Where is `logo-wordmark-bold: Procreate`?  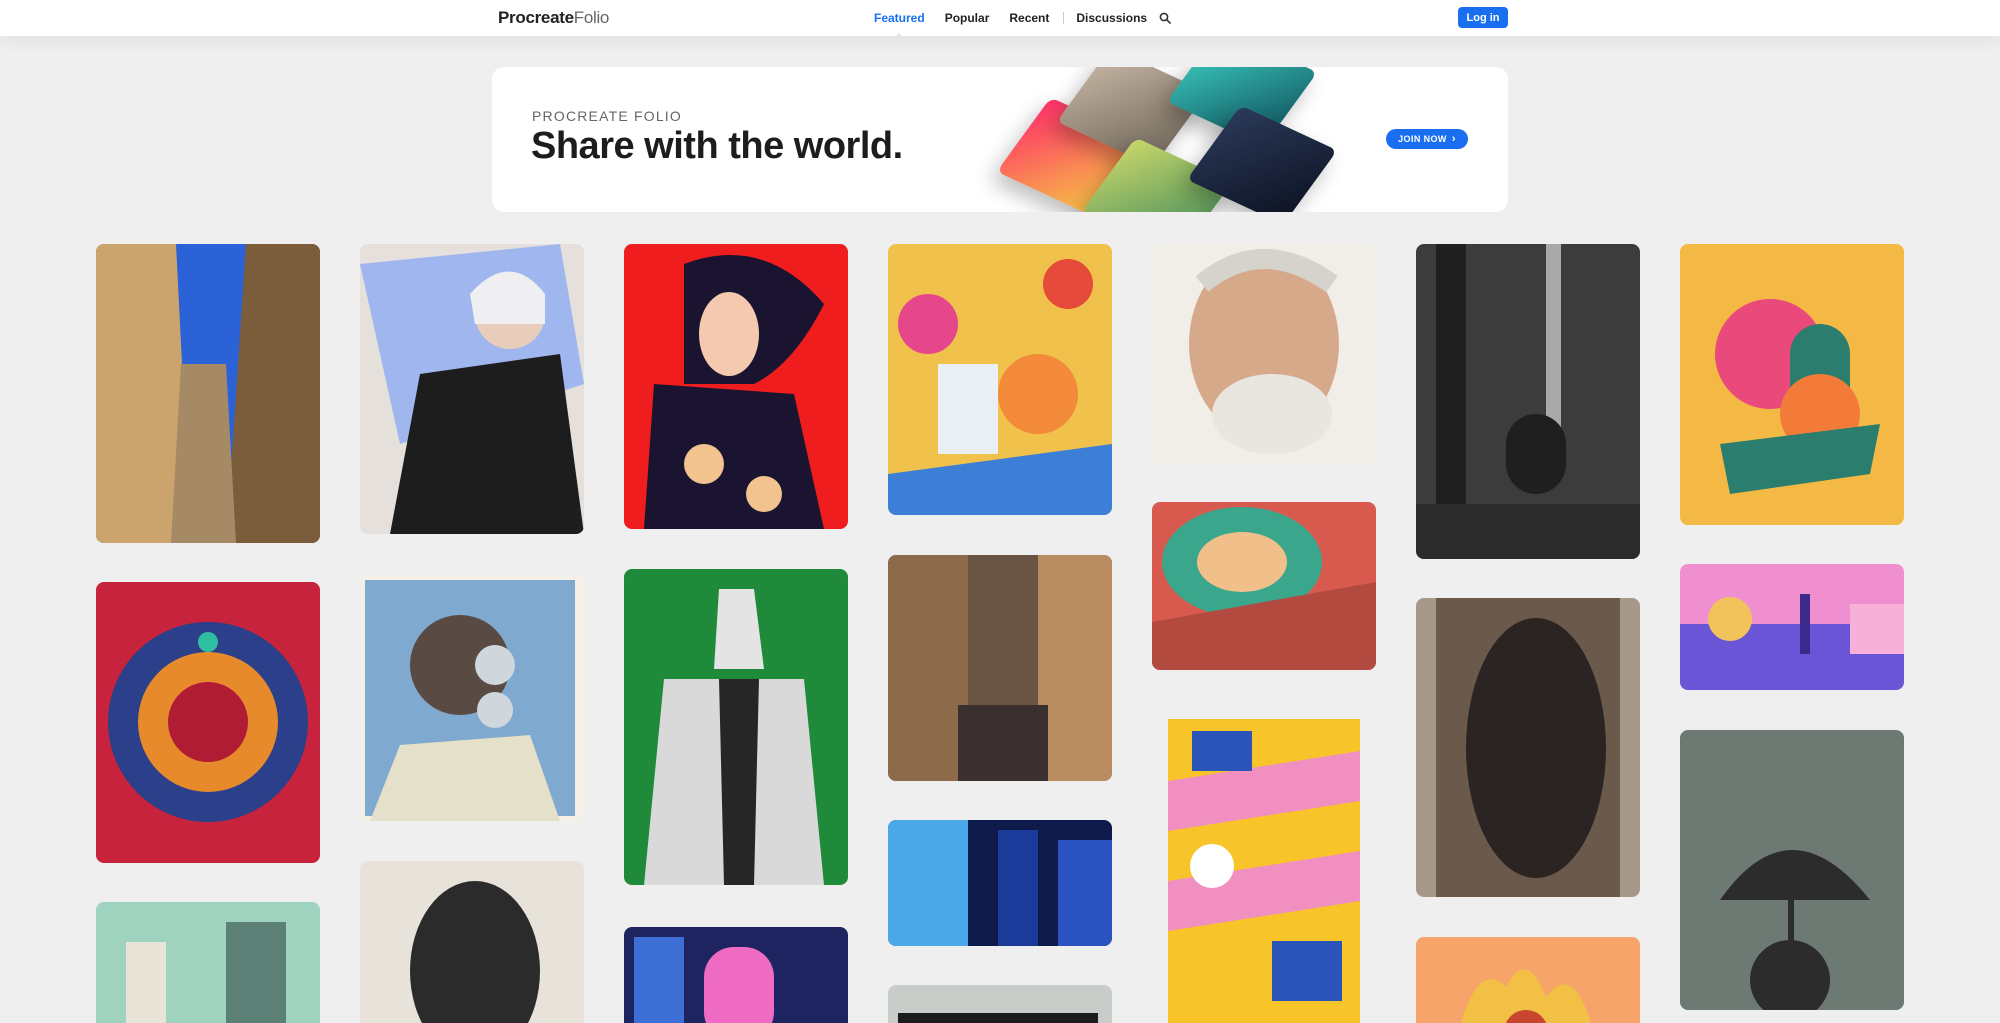 logo-wordmark-bold: Procreate is located at coordinates (536, 17).